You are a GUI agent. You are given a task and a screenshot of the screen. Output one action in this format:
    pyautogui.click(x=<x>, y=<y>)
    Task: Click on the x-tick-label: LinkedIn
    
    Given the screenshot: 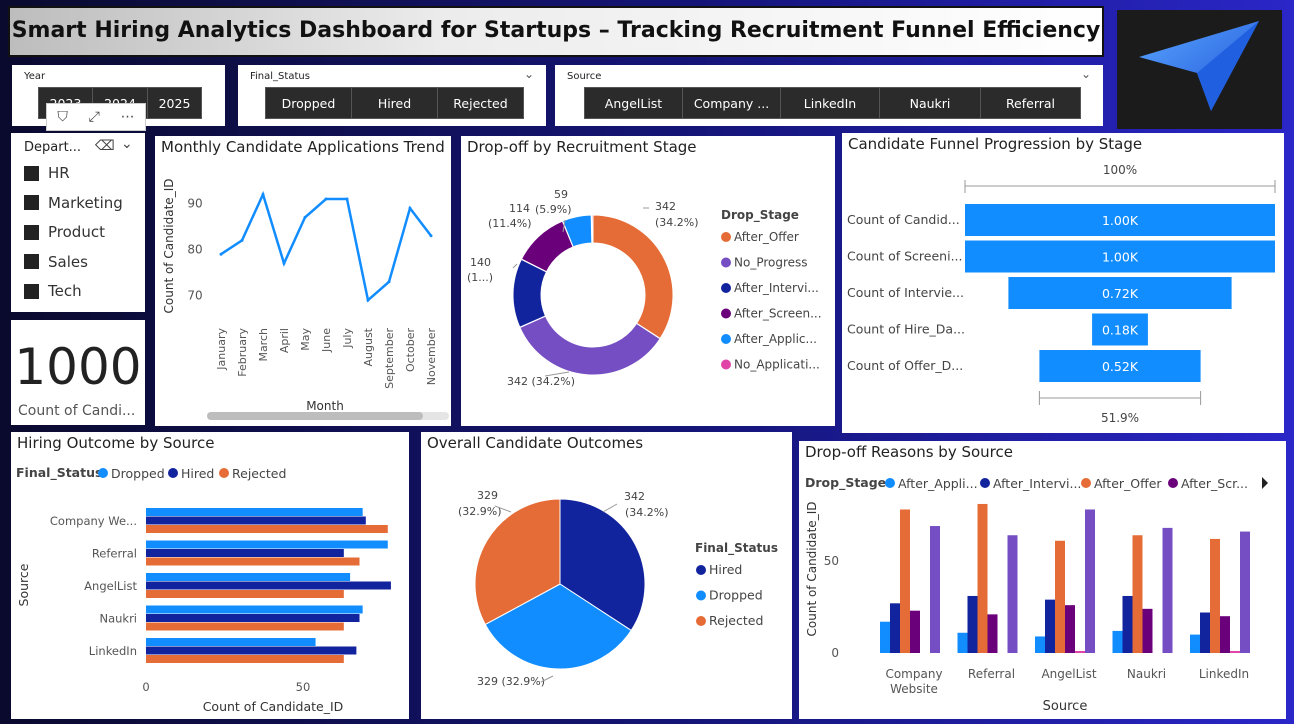 What is the action you would take?
    pyautogui.click(x=1224, y=674)
    